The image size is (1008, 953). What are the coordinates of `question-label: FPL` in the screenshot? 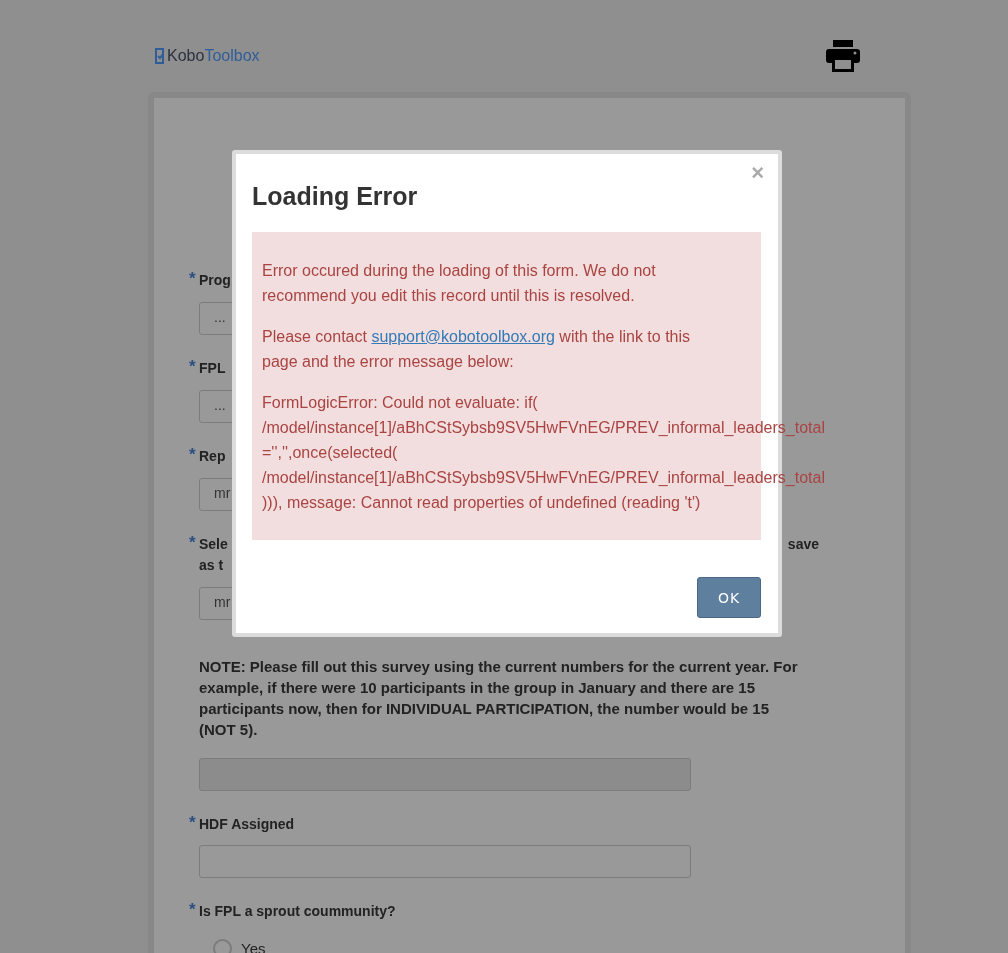 It's located at (212, 368).